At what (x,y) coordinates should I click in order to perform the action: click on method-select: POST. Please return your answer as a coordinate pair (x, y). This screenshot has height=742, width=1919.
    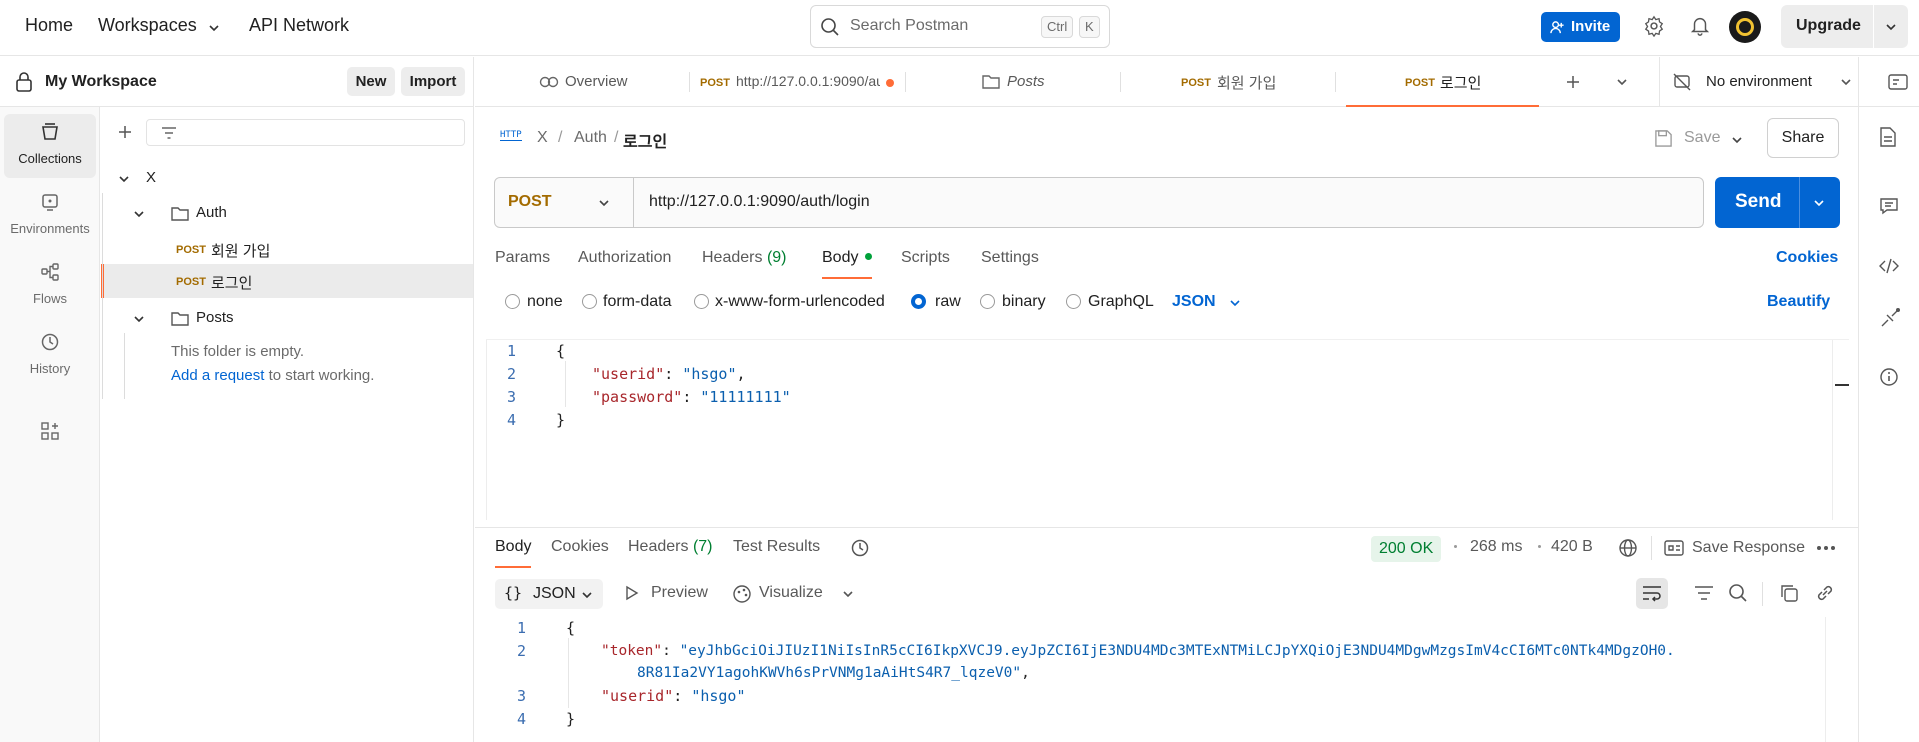
    Looking at the image, I should click on (564, 202).